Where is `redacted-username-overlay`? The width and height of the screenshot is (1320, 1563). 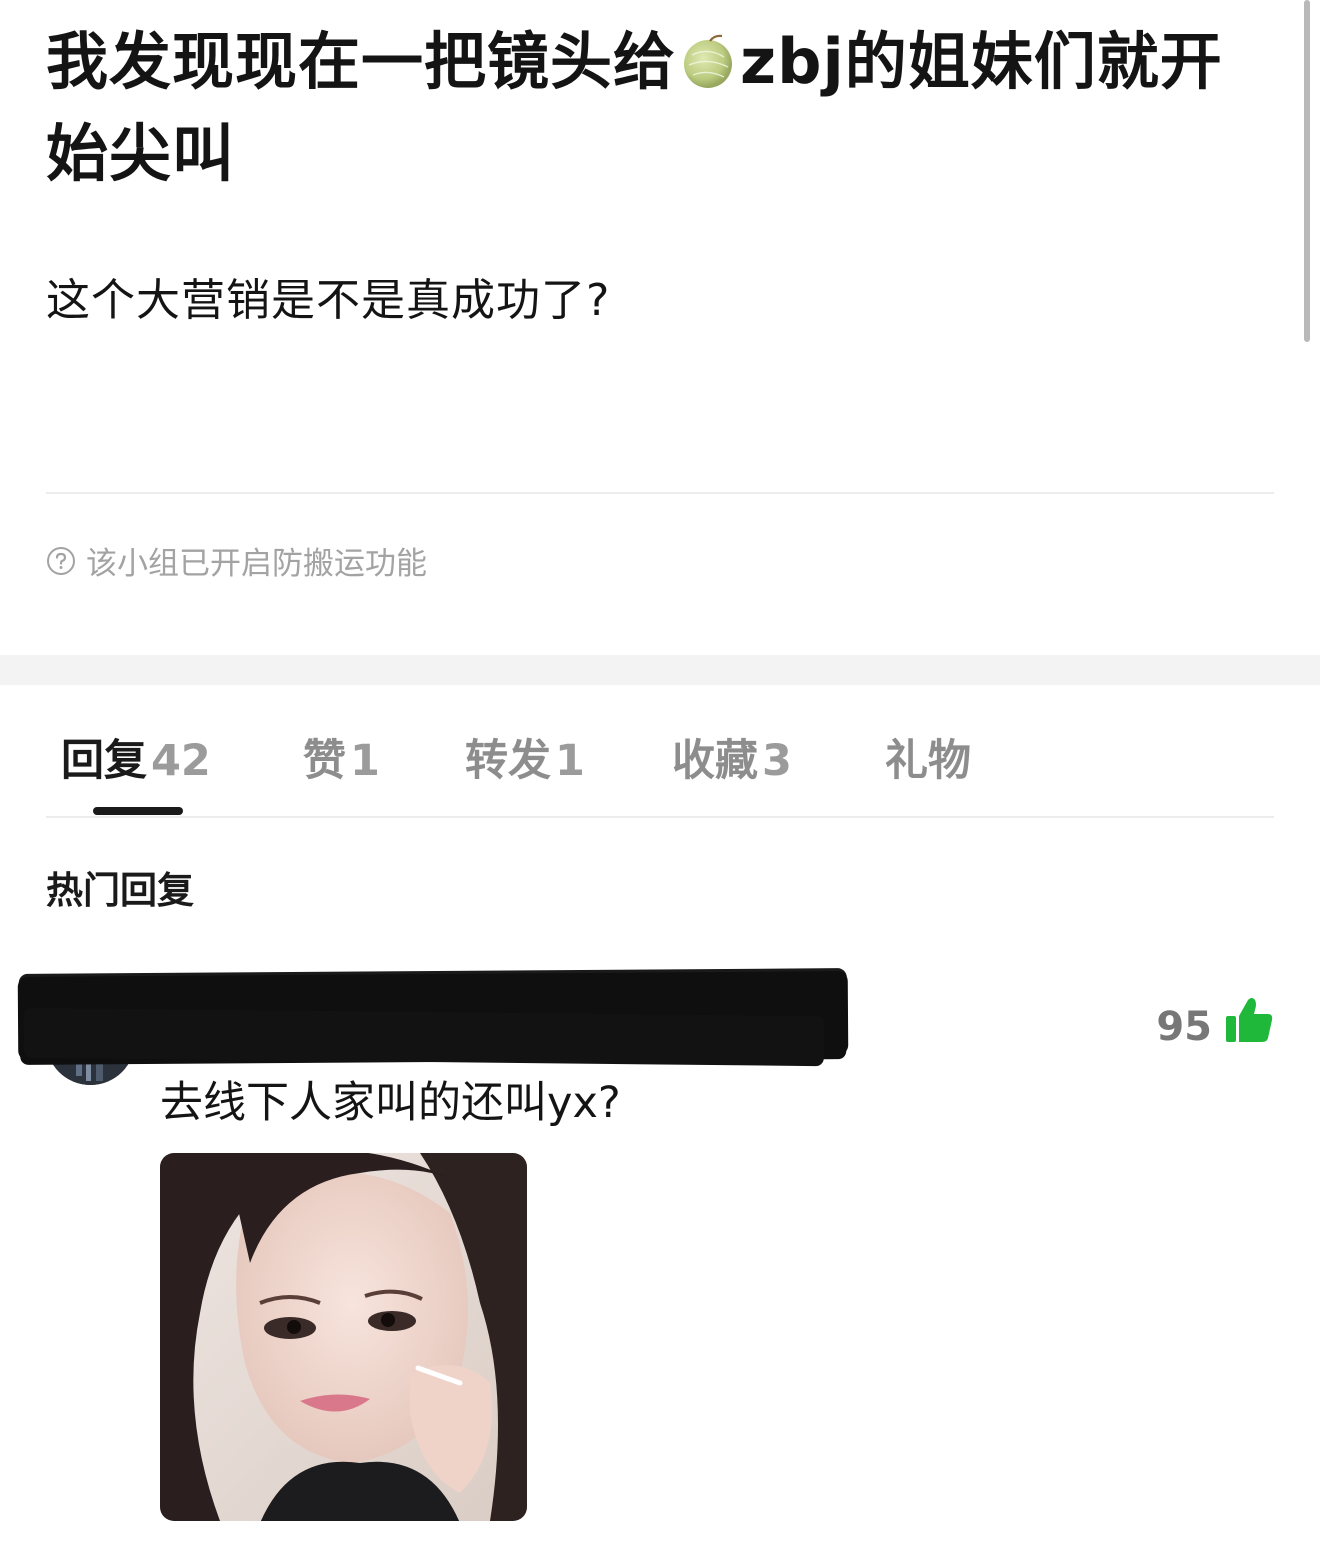 redacted-username-overlay is located at coordinates (424, 1037).